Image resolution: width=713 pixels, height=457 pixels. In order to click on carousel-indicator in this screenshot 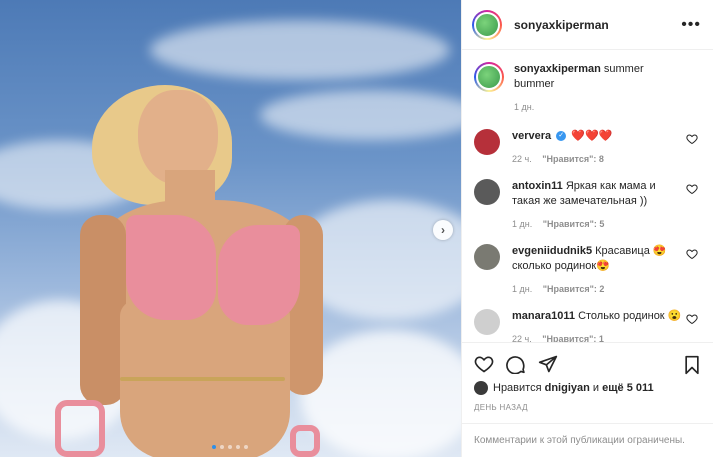, I will do `click(230, 447)`.